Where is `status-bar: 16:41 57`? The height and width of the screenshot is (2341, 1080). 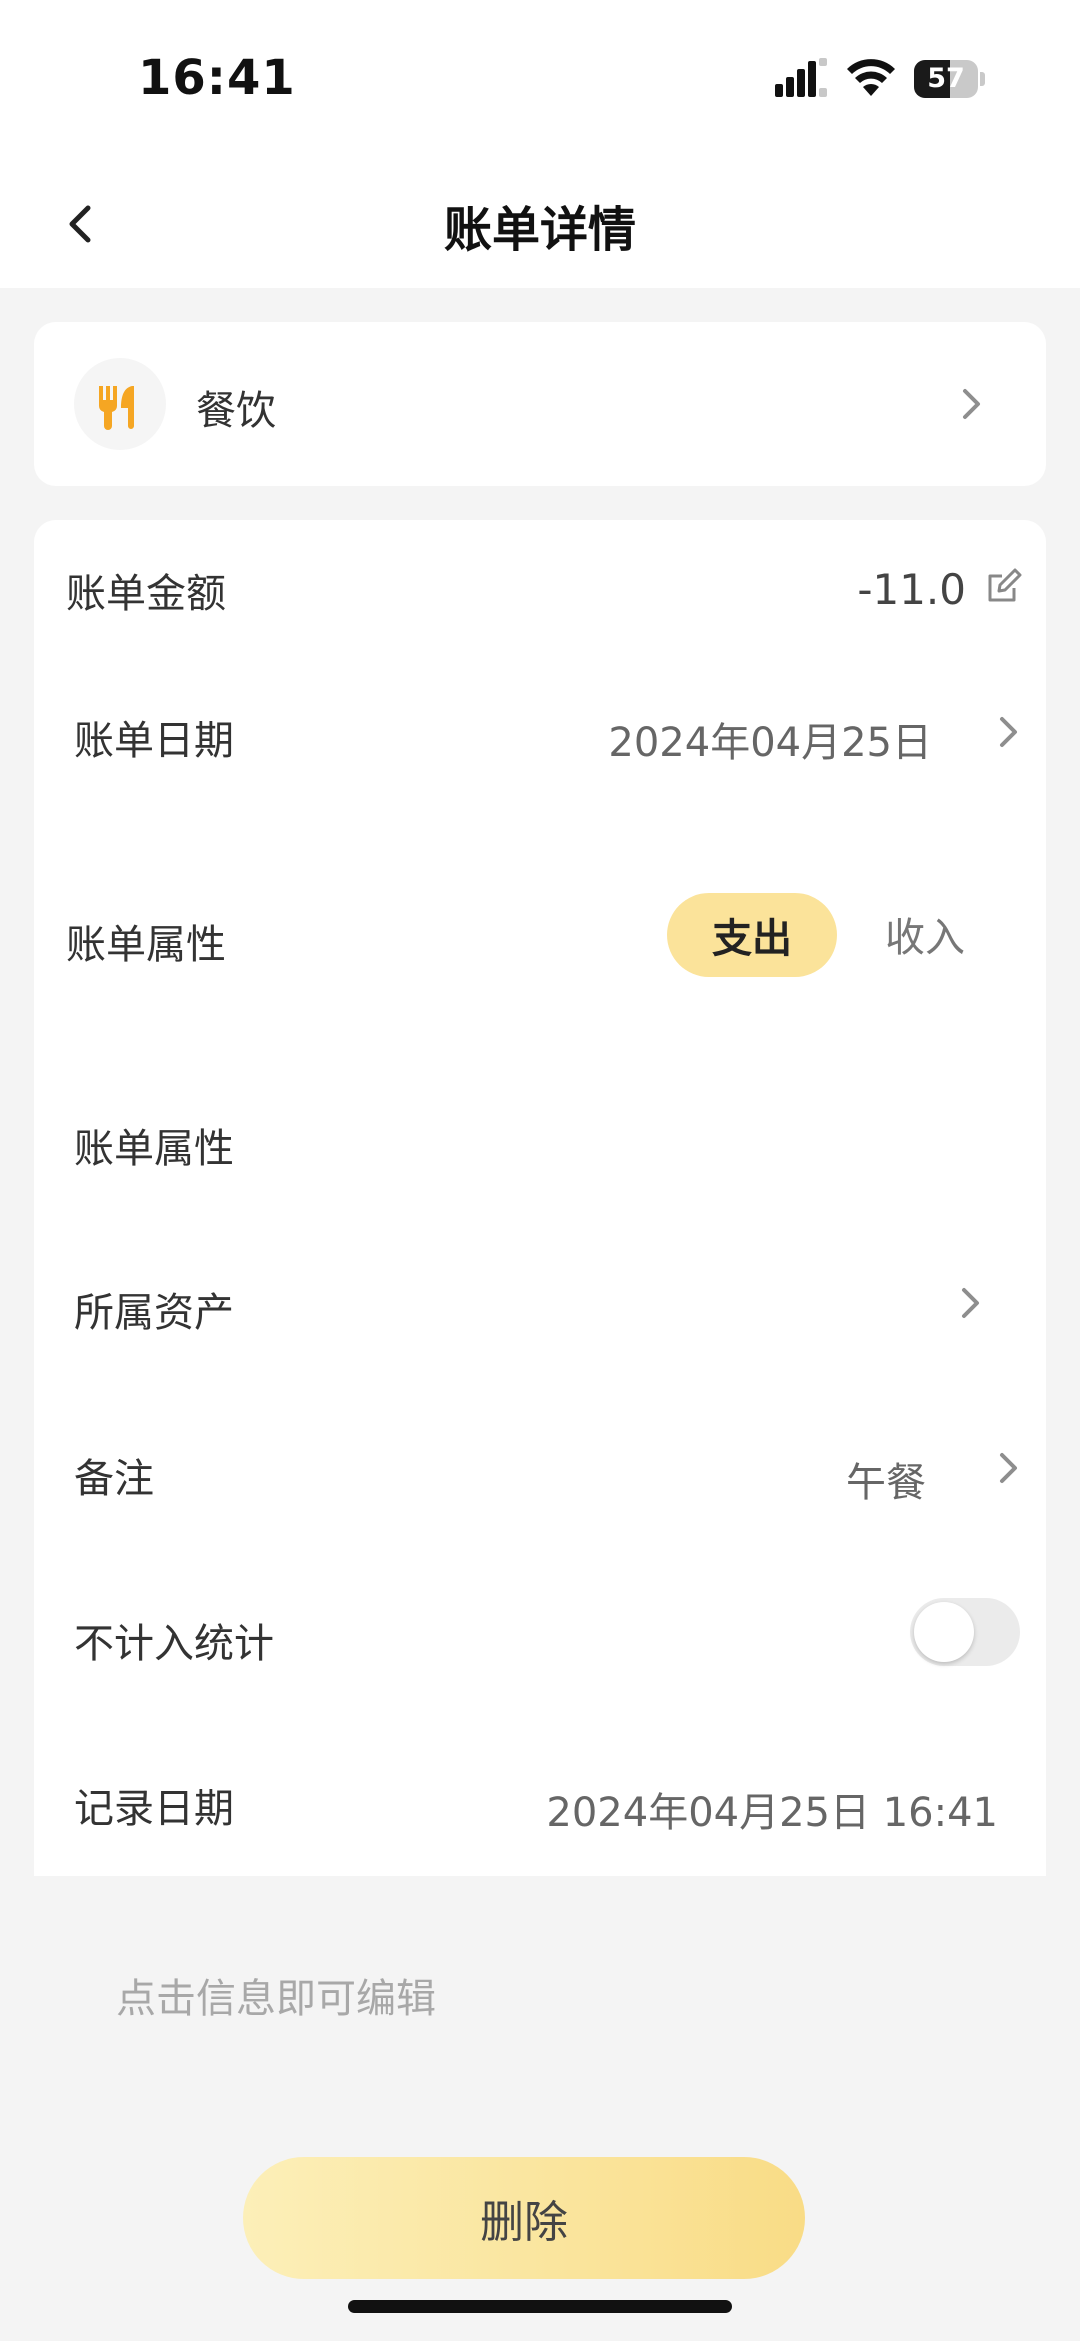
status-bar: 16:41 57 is located at coordinates (540, 80).